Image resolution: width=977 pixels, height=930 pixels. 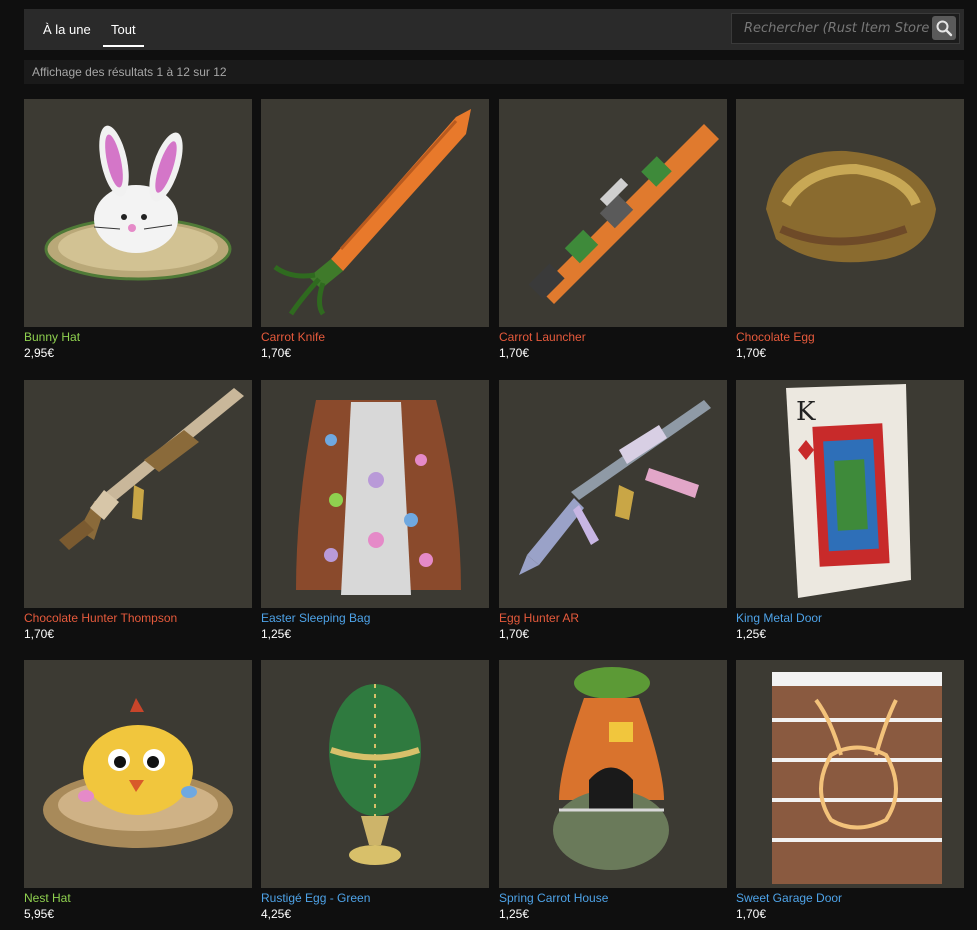 I want to click on item-price: 2,95€, so click(x=39, y=353).